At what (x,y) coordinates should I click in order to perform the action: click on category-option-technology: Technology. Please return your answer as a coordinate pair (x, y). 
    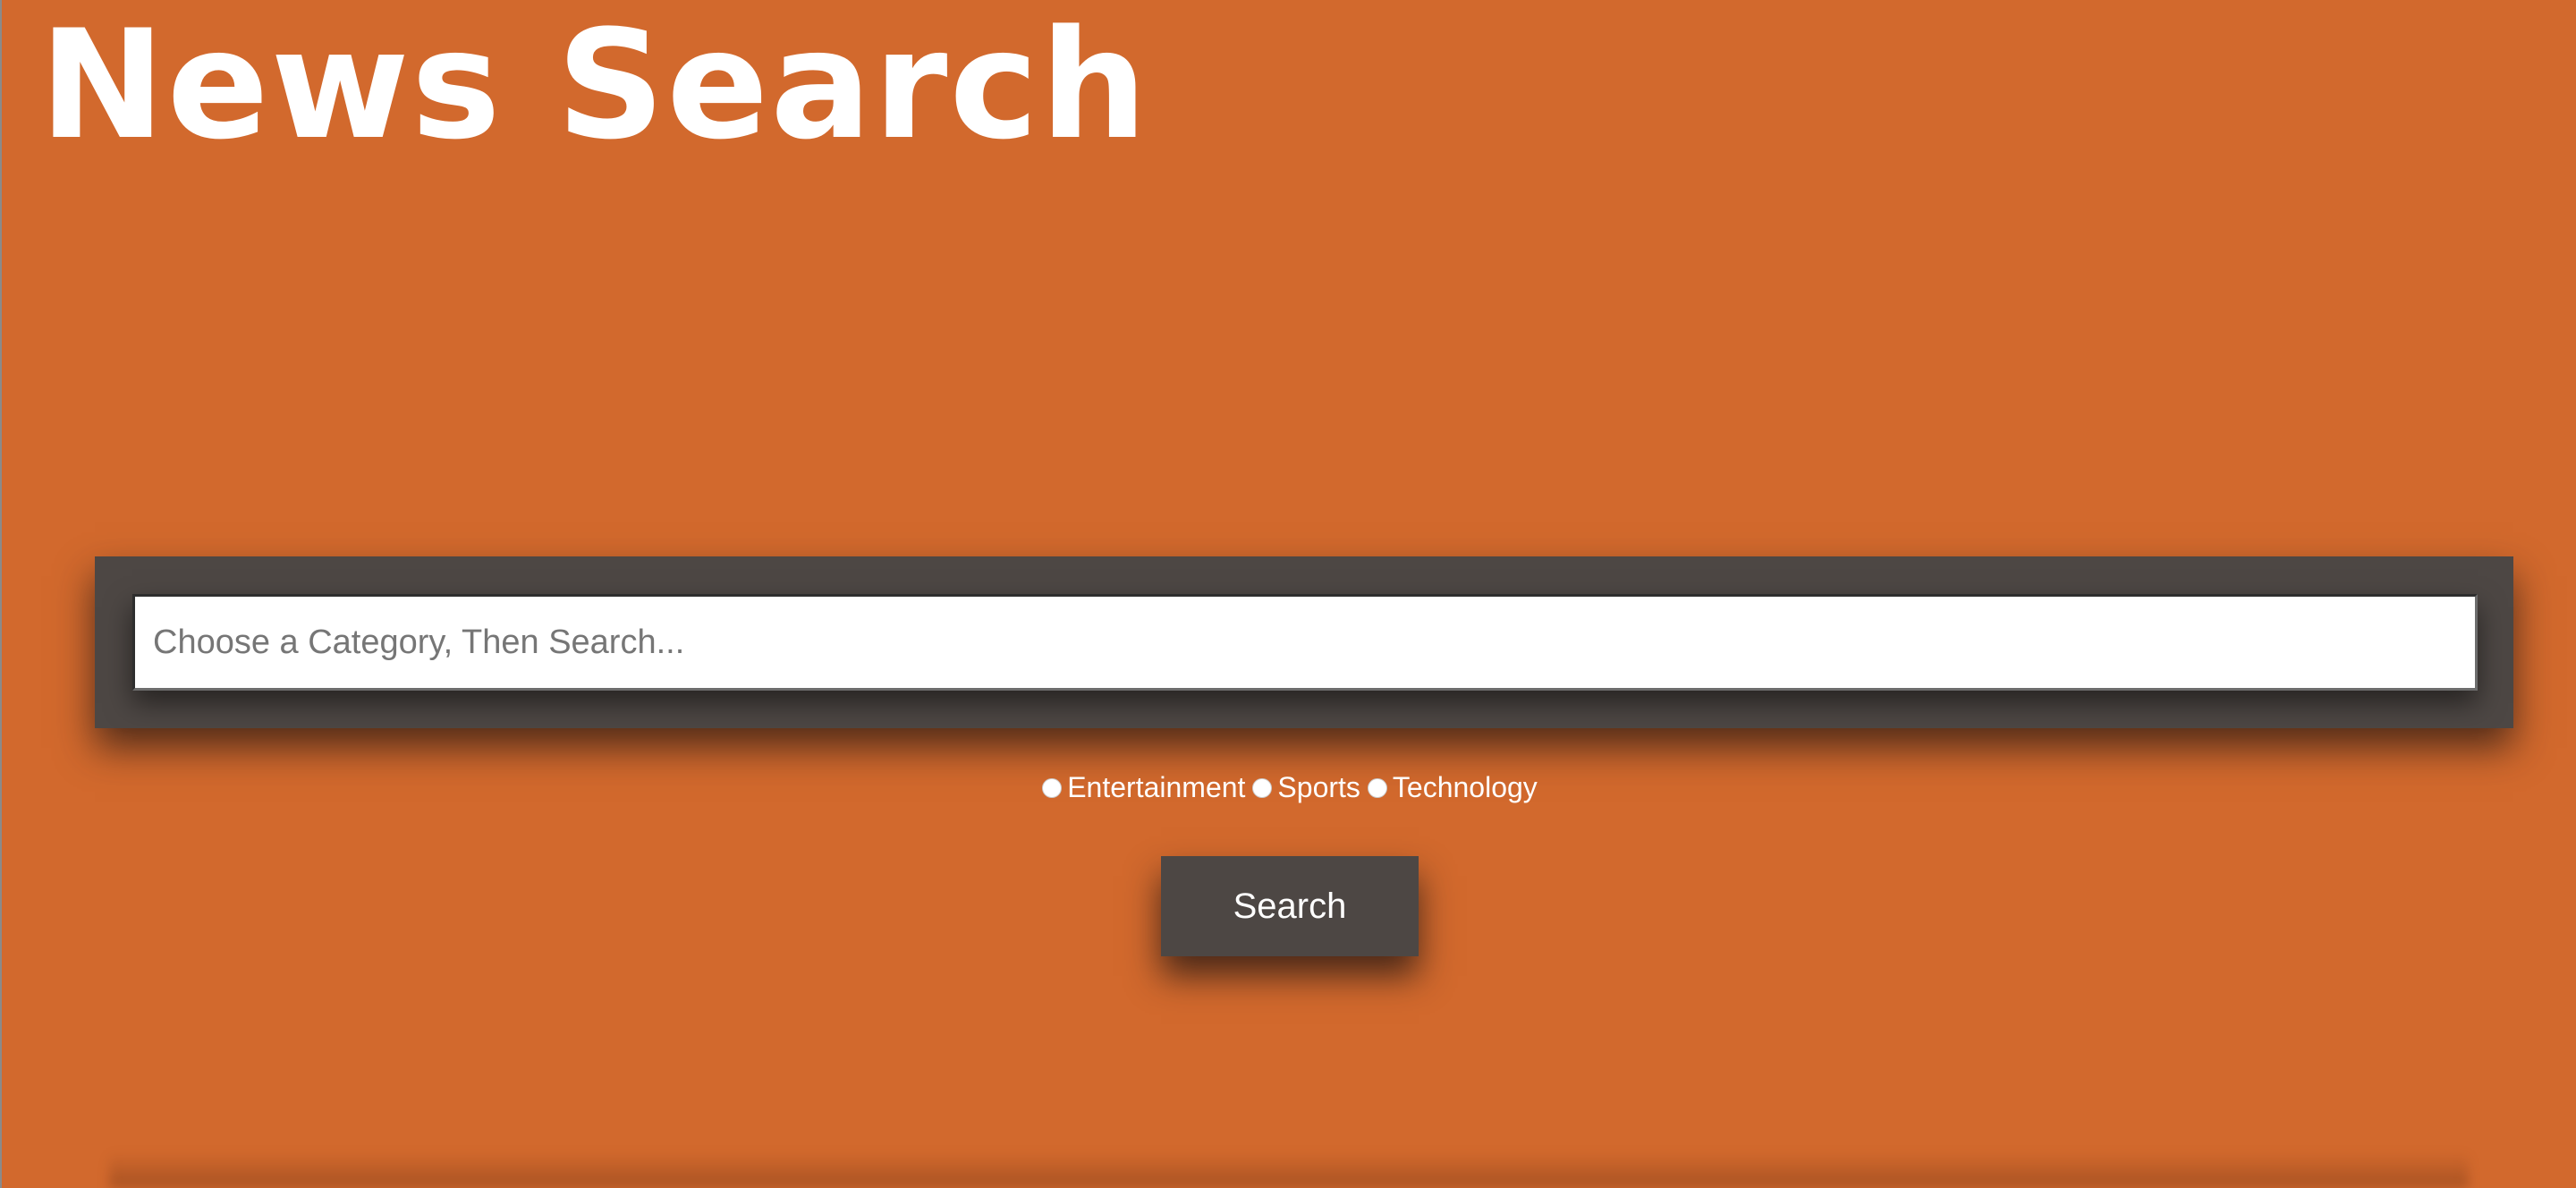
    Looking at the image, I should click on (1452, 788).